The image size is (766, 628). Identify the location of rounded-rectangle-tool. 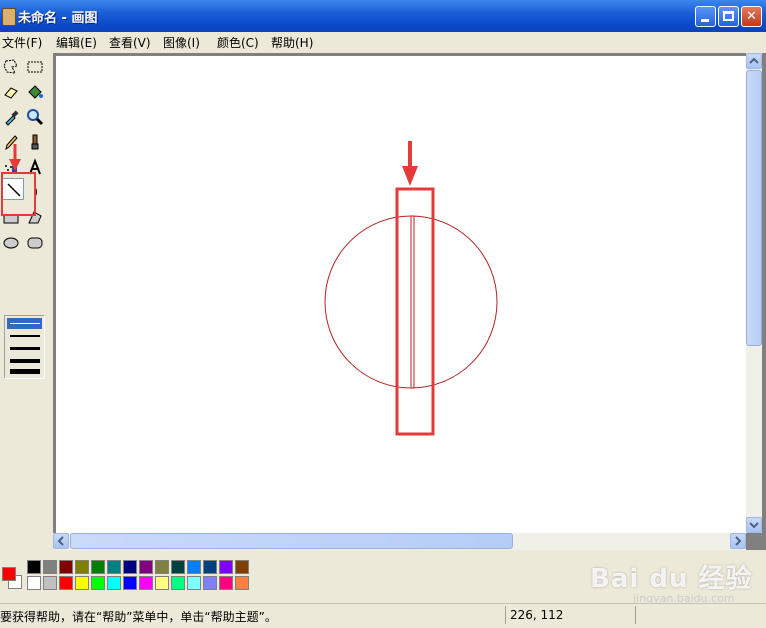
(35, 242).